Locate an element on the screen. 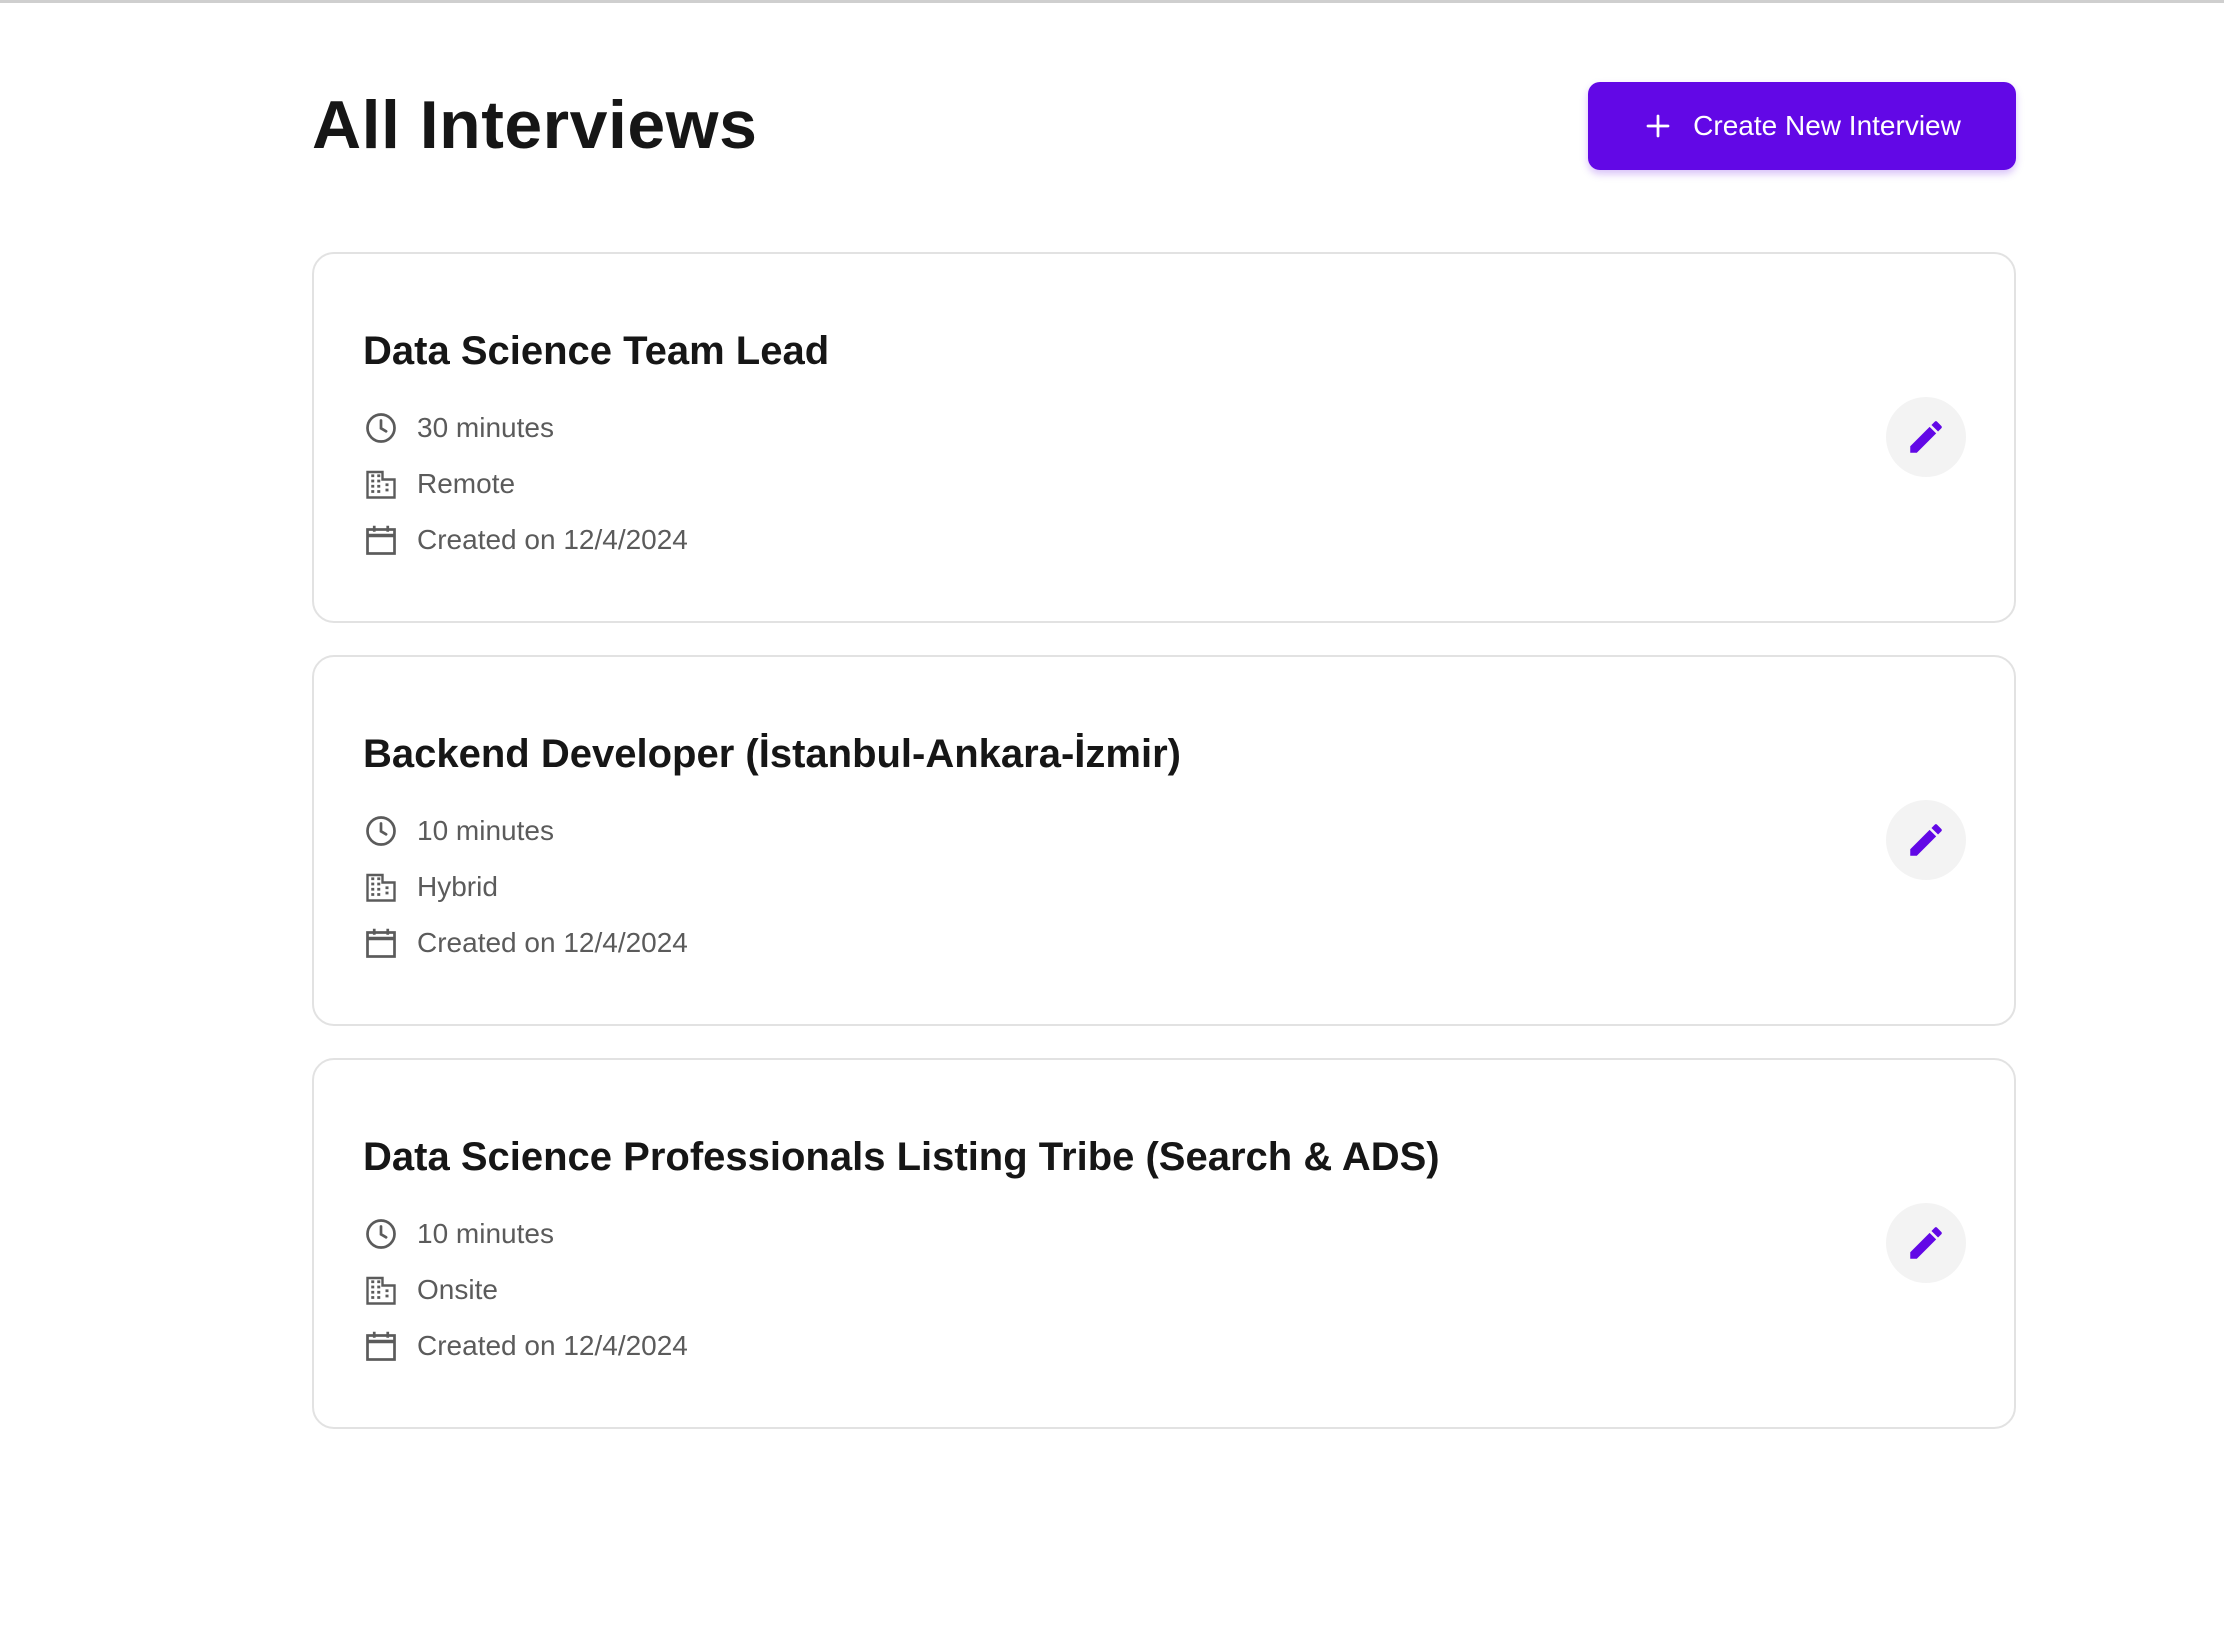  location-type-text: Onsite is located at coordinates (457, 1289).